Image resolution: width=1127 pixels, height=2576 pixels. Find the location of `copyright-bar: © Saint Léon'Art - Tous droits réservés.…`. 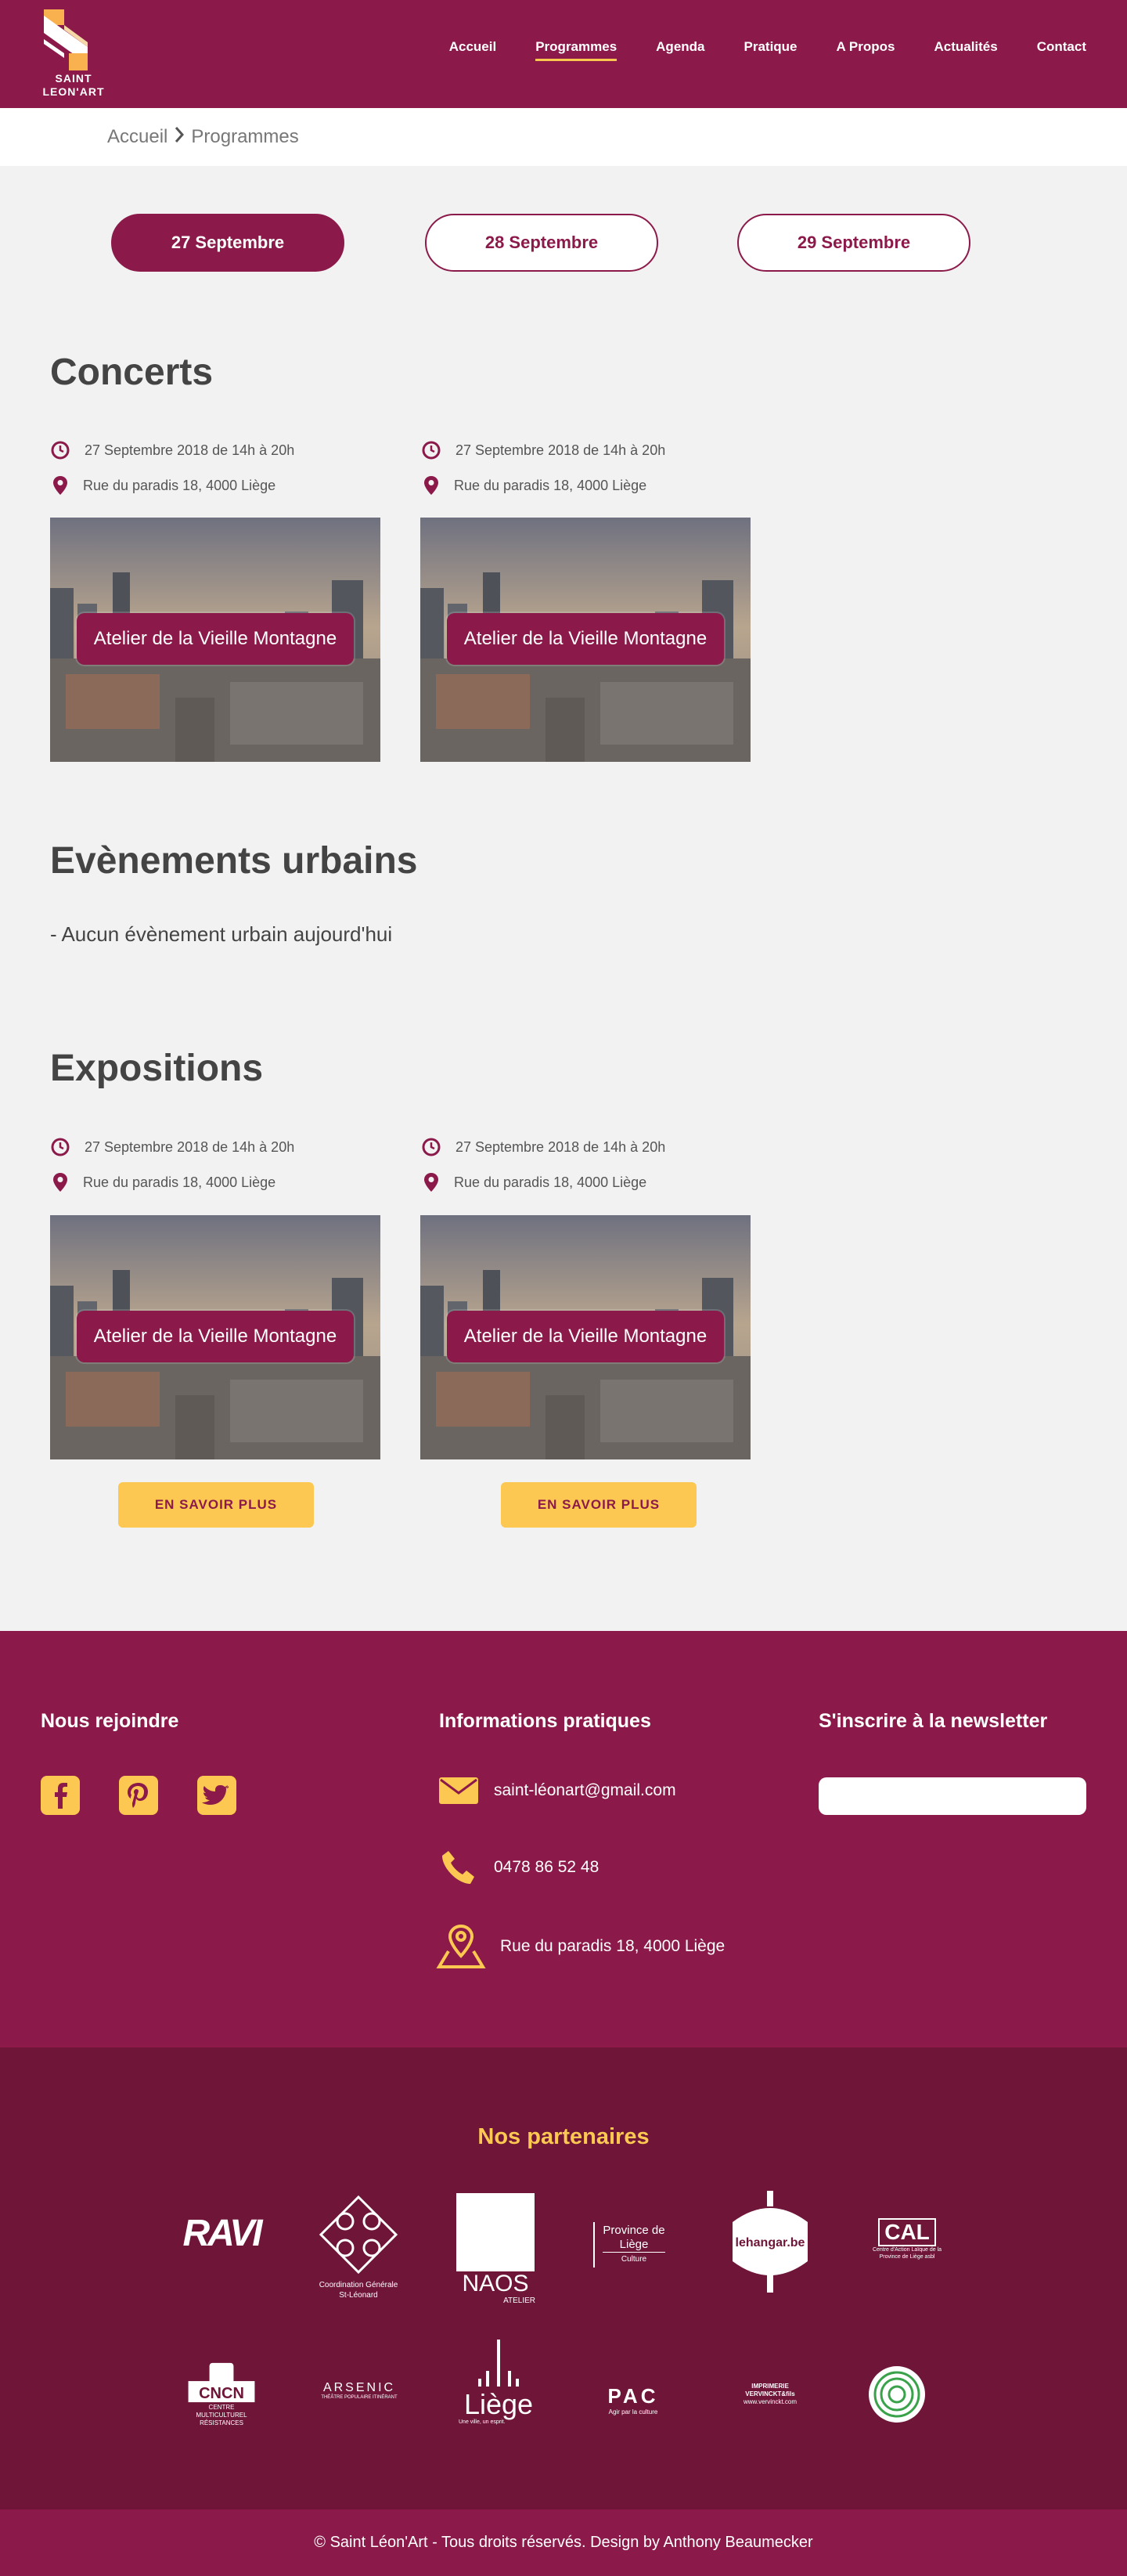

copyright-bar: © Saint Léon'Art - Tous droits réservés.… is located at coordinates (563, 2542).